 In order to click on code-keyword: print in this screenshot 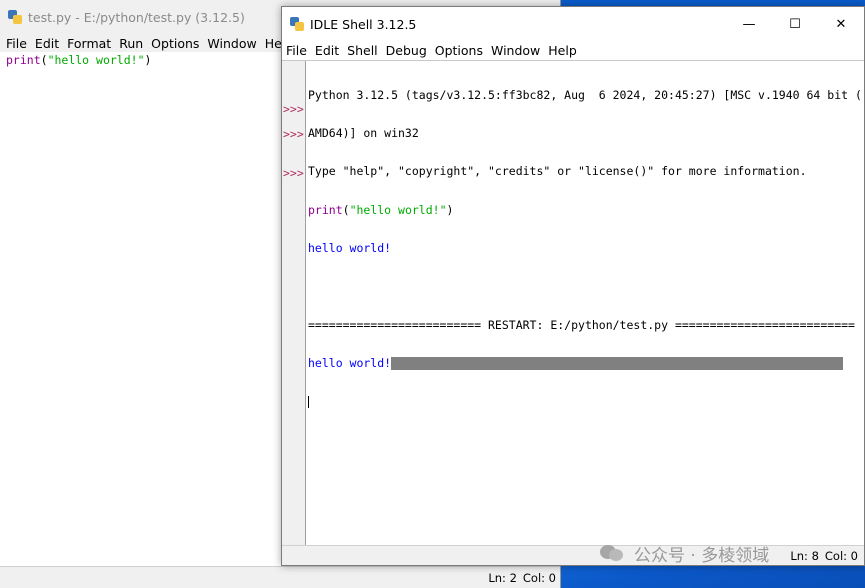, I will do `click(23, 60)`.